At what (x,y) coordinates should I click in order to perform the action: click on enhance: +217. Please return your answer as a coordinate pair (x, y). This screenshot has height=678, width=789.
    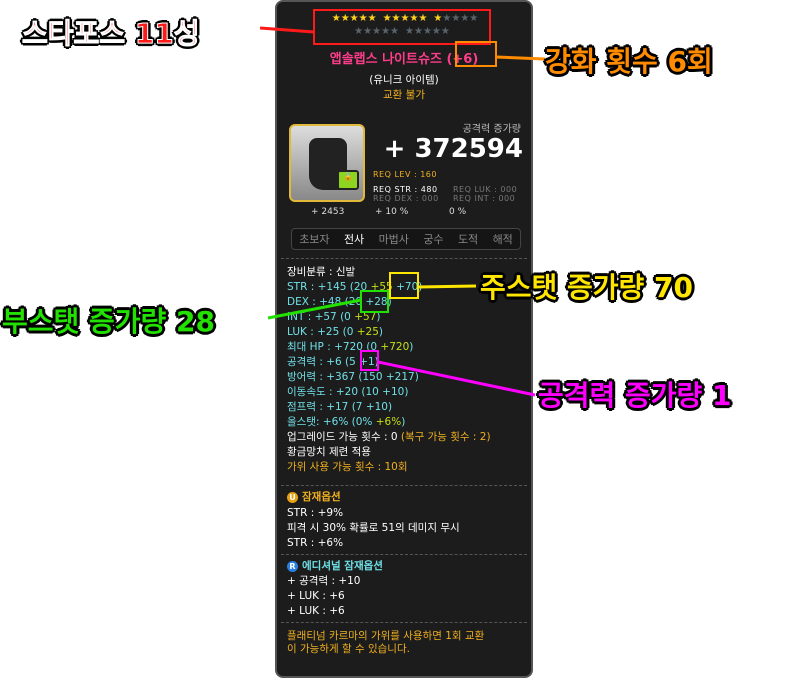
    Looking at the image, I should click on (400, 377).